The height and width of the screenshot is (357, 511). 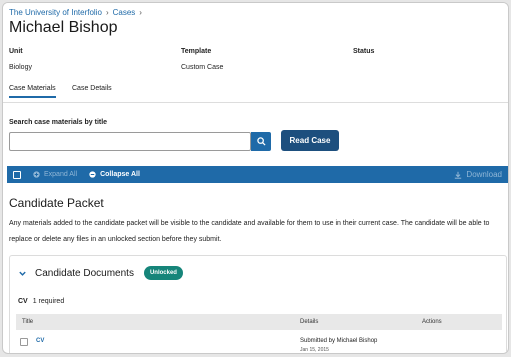 I want to click on column-actions: Actions, so click(x=432, y=322).